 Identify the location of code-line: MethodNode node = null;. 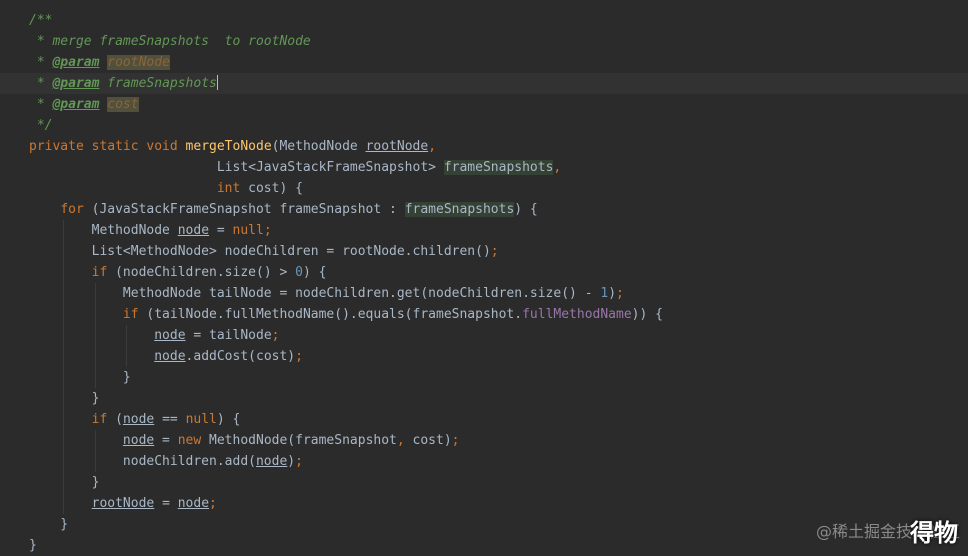
(484, 230).